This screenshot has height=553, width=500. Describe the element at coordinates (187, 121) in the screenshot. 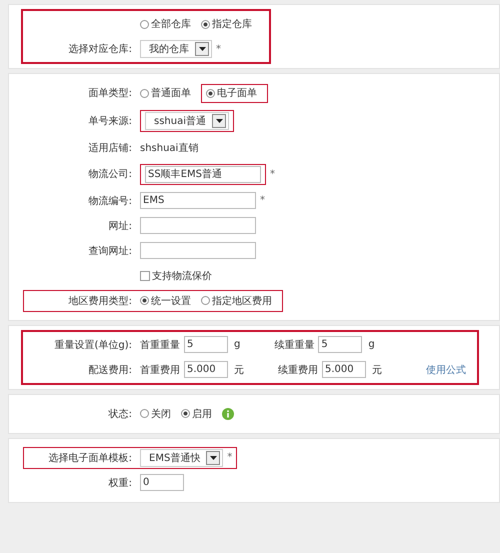

I see `dropdown: sshuai普通` at that location.